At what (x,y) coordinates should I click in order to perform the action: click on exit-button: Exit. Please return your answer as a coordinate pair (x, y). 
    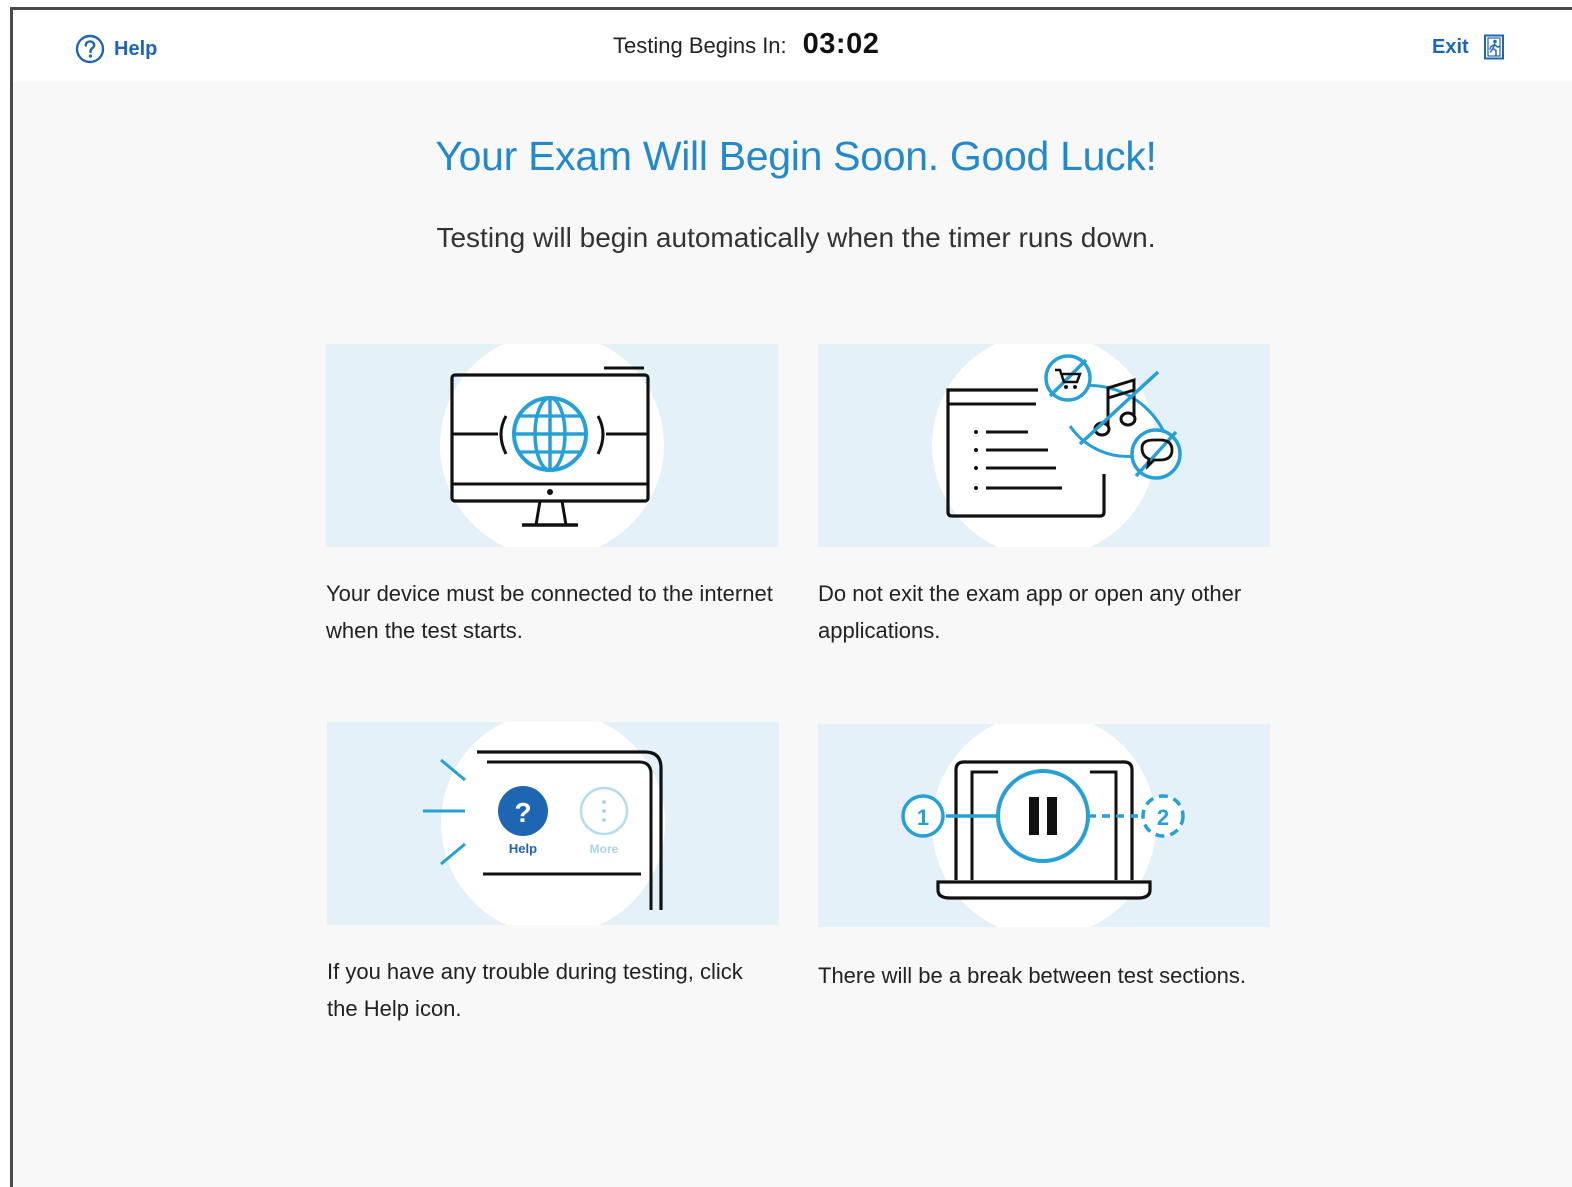
    Looking at the image, I should click on (1468, 47).